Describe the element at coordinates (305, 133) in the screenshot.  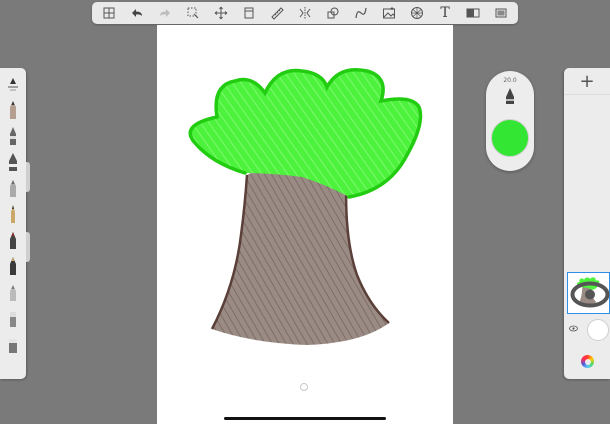
I see `tree-canopy` at that location.